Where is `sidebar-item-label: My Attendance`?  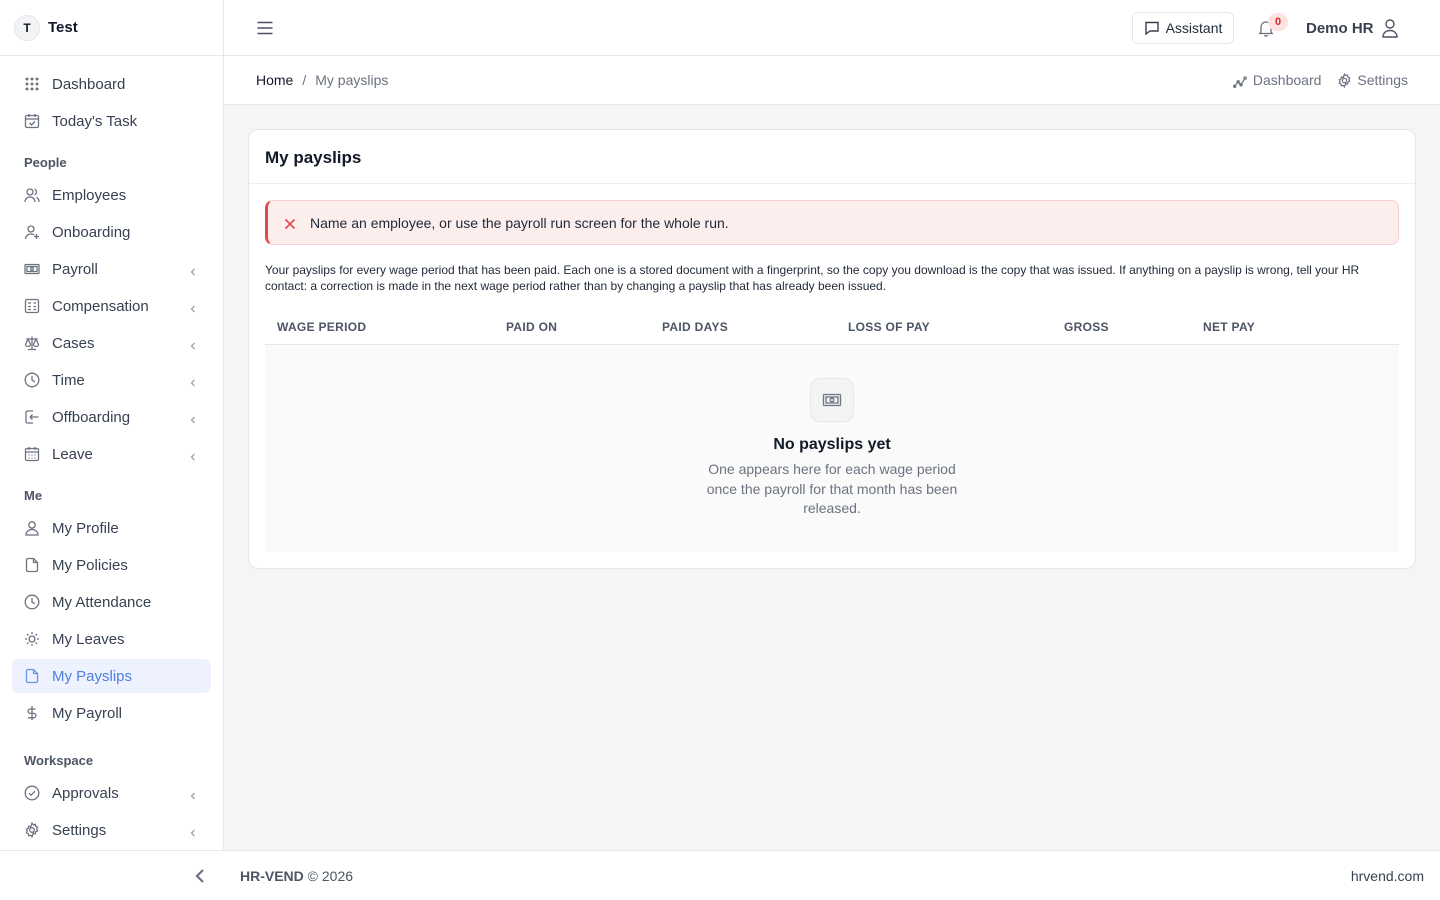
sidebar-item-label: My Attendance is located at coordinates (102, 602).